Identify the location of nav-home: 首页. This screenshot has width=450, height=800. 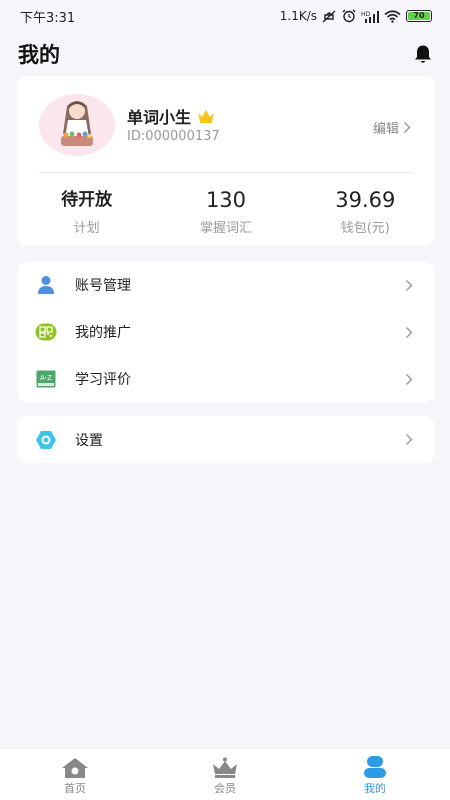
(75, 774).